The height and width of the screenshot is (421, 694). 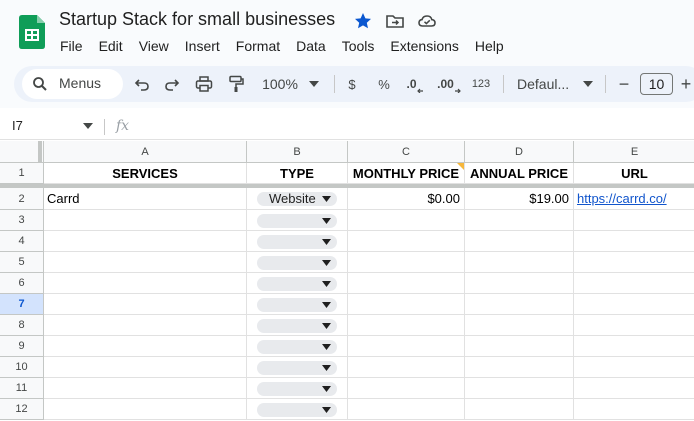 What do you see at coordinates (481, 84) in the screenshot?
I see `more-formats-button: 123` at bounding box center [481, 84].